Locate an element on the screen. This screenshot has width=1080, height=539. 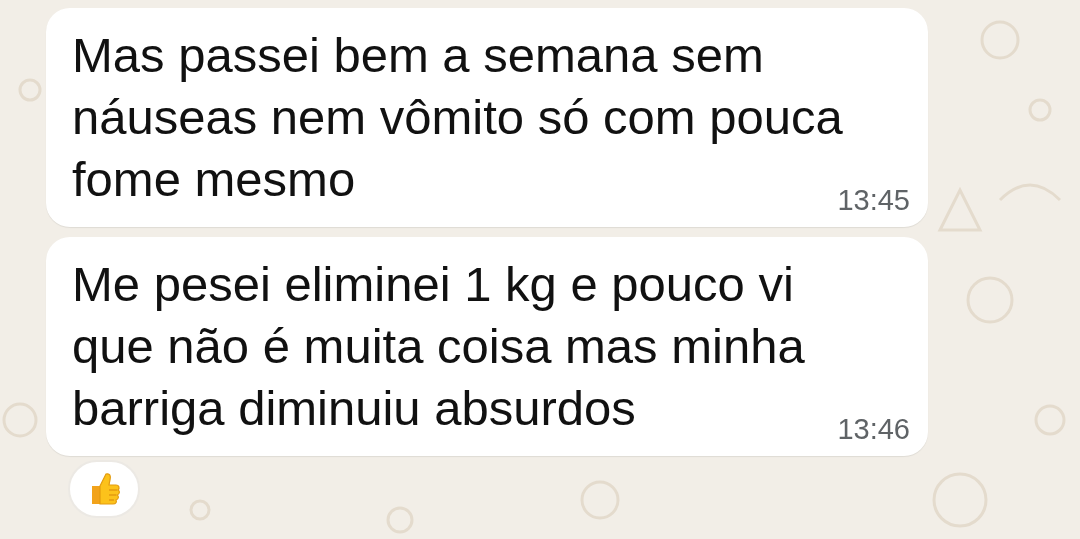
message-time: 13:46 is located at coordinates (873, 429).